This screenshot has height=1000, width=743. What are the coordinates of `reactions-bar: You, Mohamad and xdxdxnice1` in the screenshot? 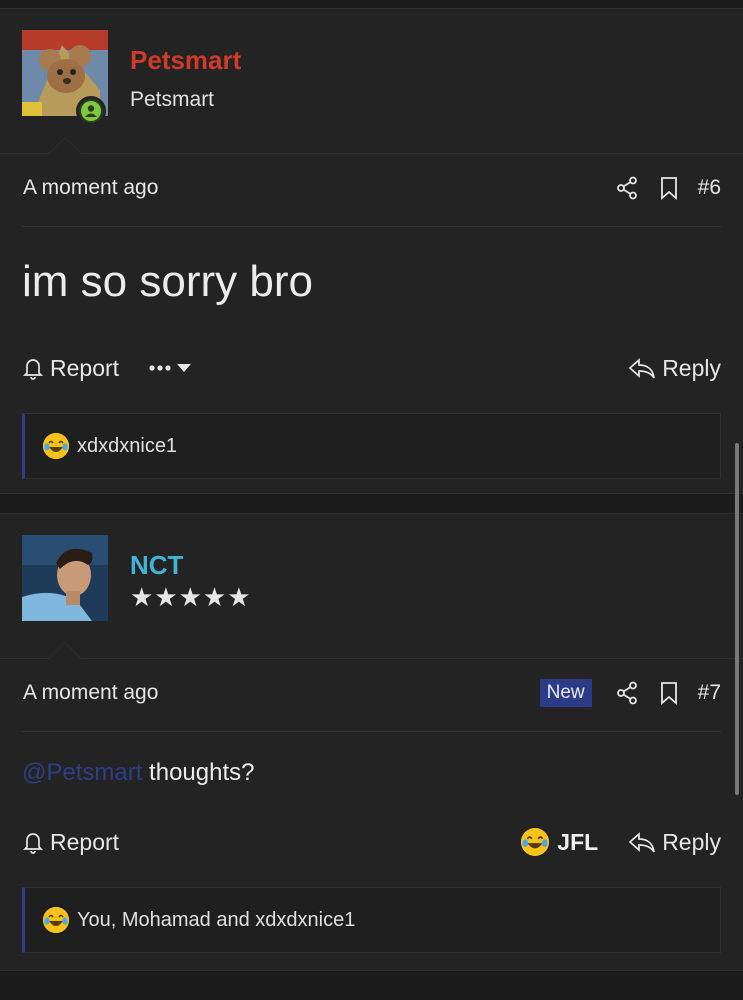 It's located at (371, 920).